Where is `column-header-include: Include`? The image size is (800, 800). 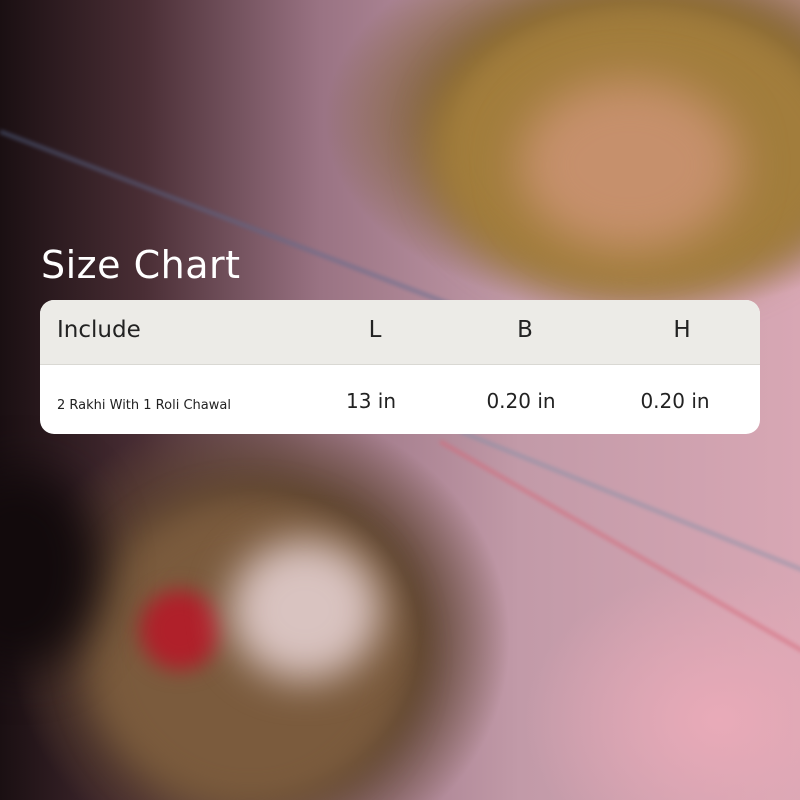 column-header-include: Include is located at coordinates (99, 330).